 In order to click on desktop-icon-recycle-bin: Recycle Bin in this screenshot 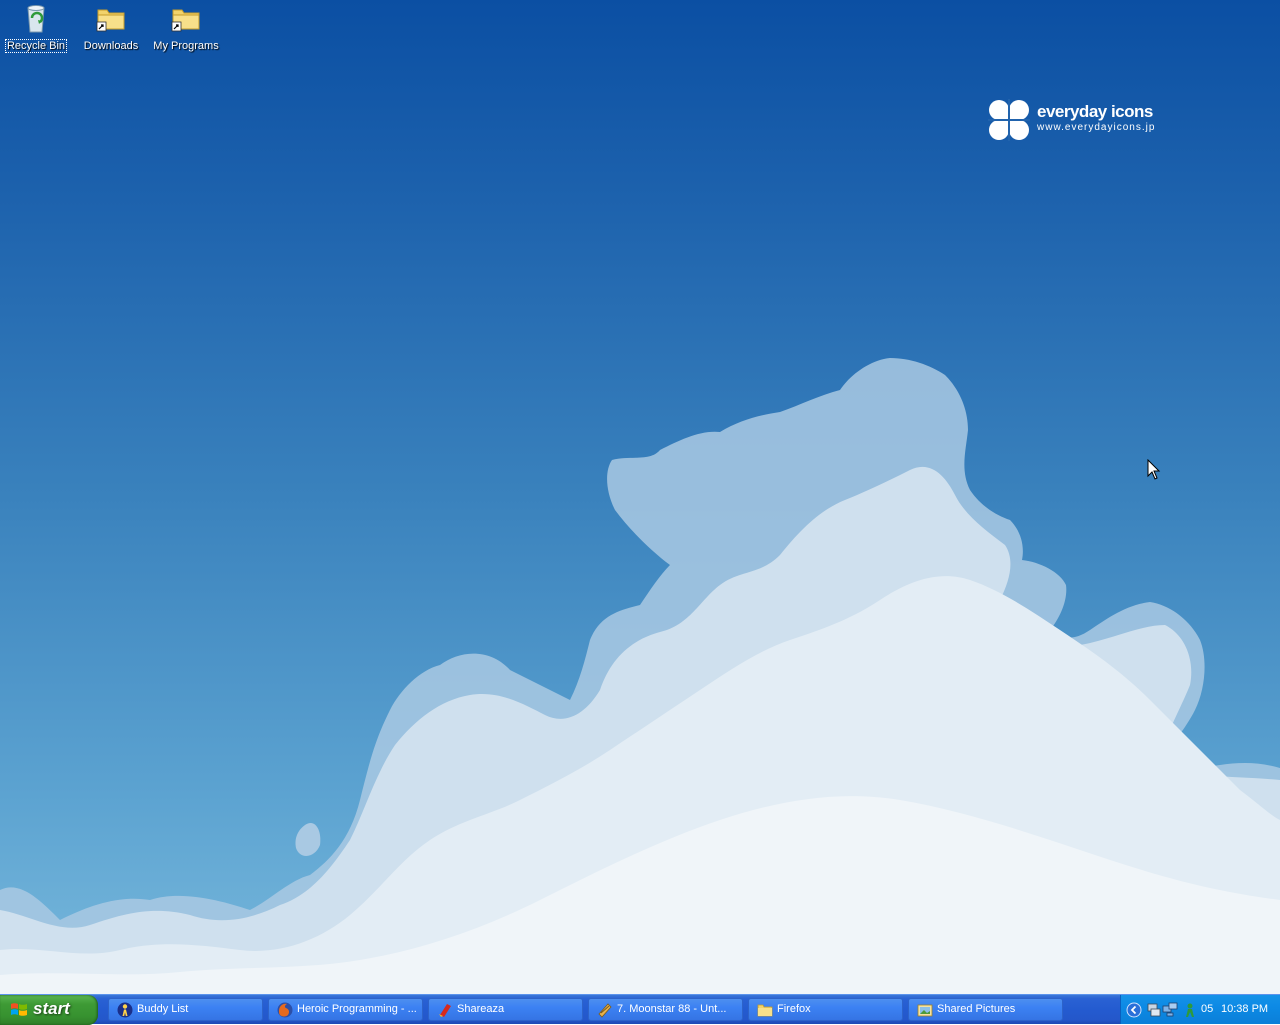, I will do `click(36, 28)`.